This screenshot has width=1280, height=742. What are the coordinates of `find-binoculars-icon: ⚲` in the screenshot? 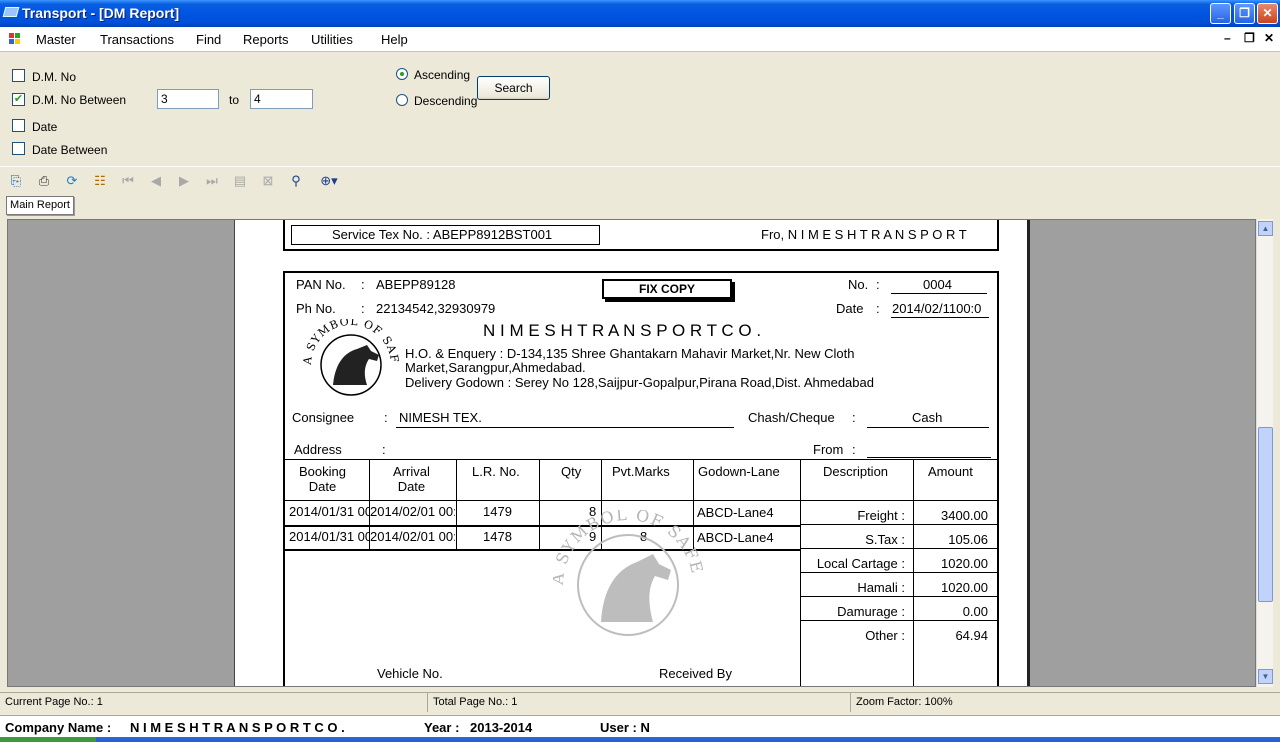 It's located at (296, 181).